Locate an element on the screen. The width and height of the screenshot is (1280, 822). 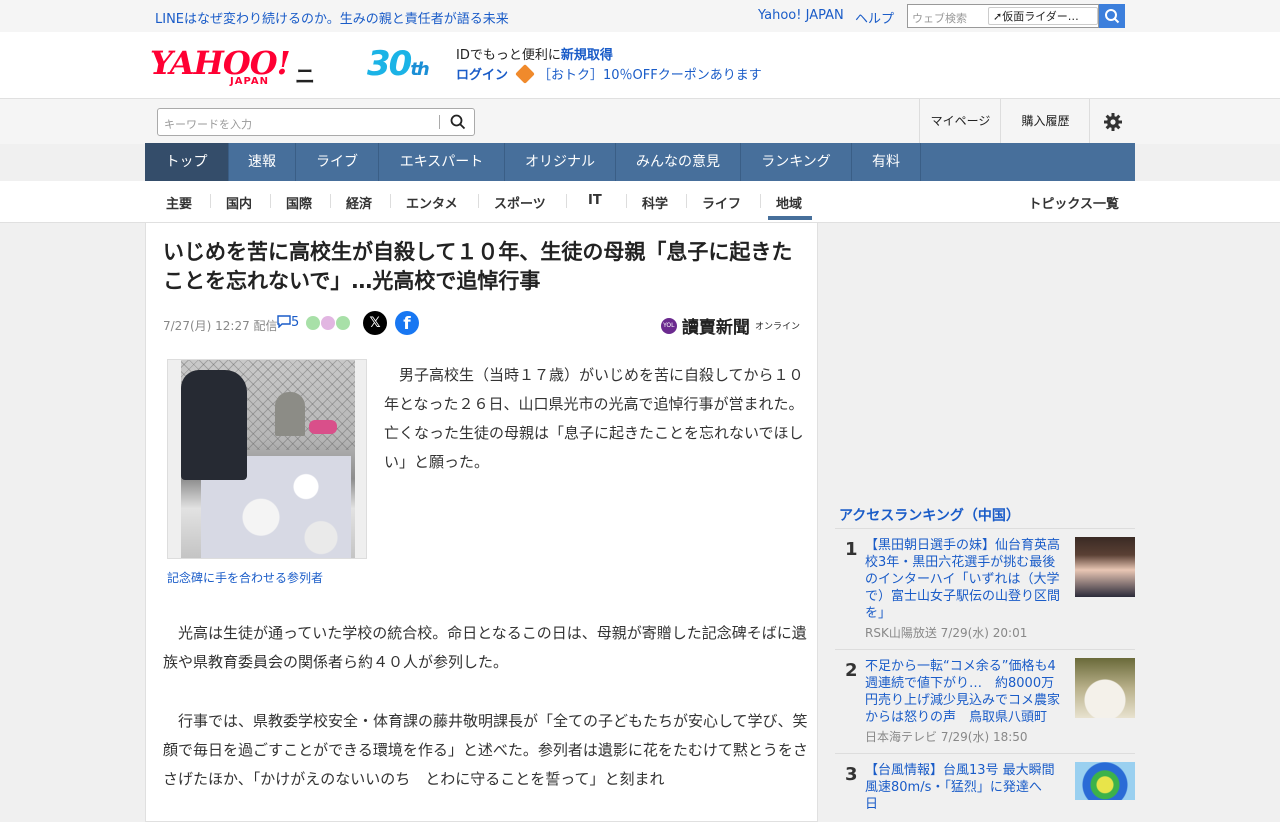
article-photo is located at coordinates (267, 459).